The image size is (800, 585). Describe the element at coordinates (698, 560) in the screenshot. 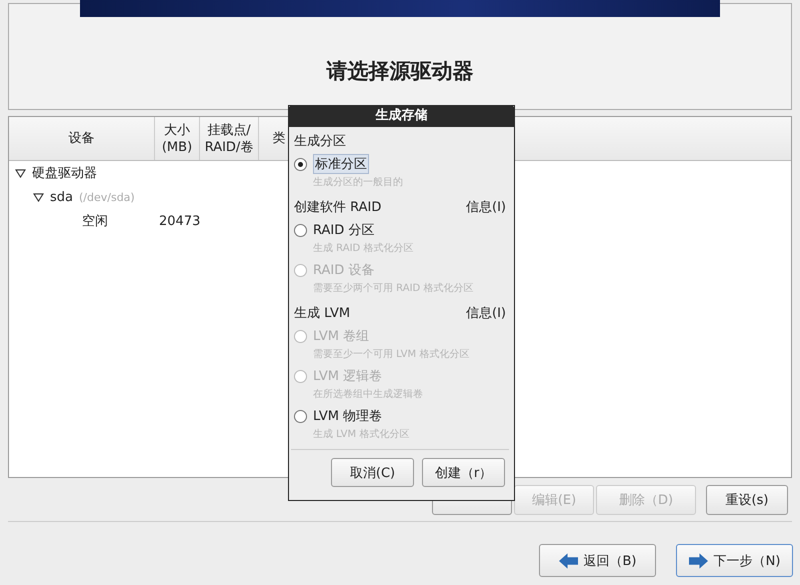

I see `forward-arrow-icon` at that location.